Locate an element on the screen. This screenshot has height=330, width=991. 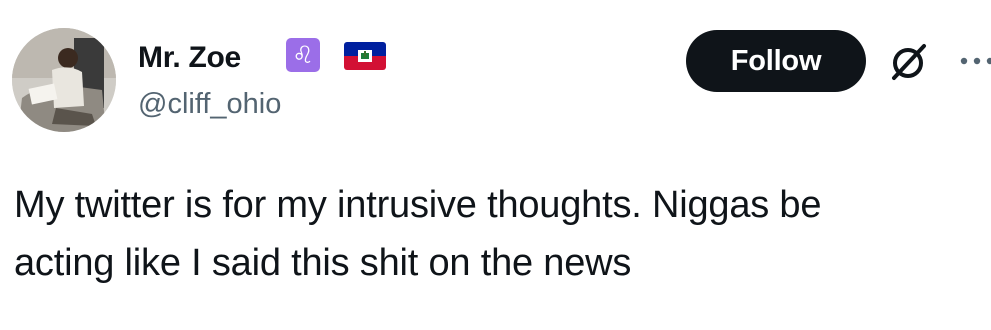
leo-zodiac-icon: ♌ is located at coordinates (303, 55).